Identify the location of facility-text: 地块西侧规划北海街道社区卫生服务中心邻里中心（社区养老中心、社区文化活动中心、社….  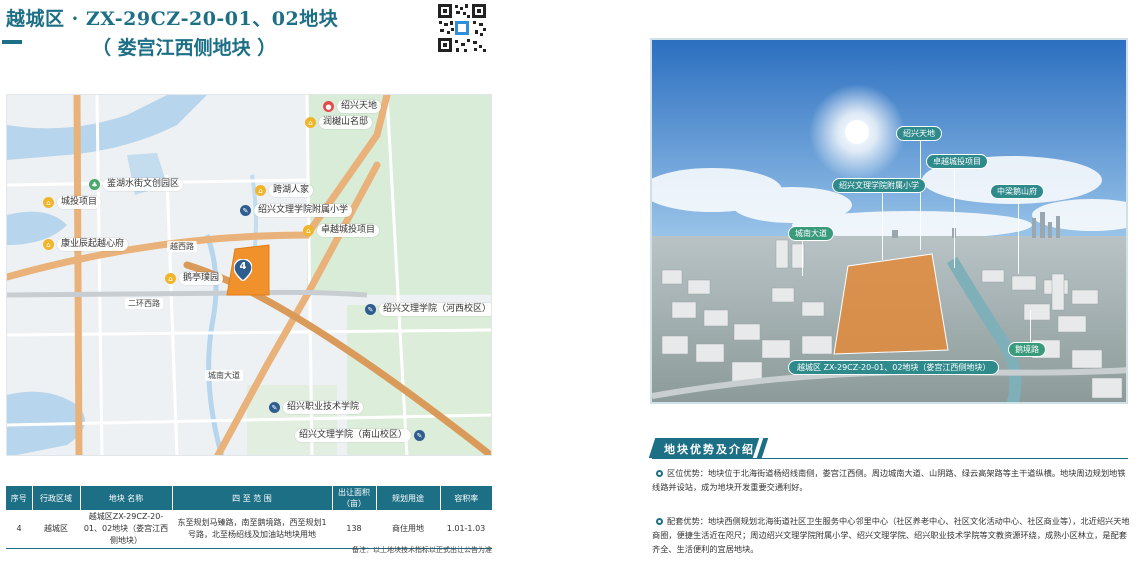
(891, 535).